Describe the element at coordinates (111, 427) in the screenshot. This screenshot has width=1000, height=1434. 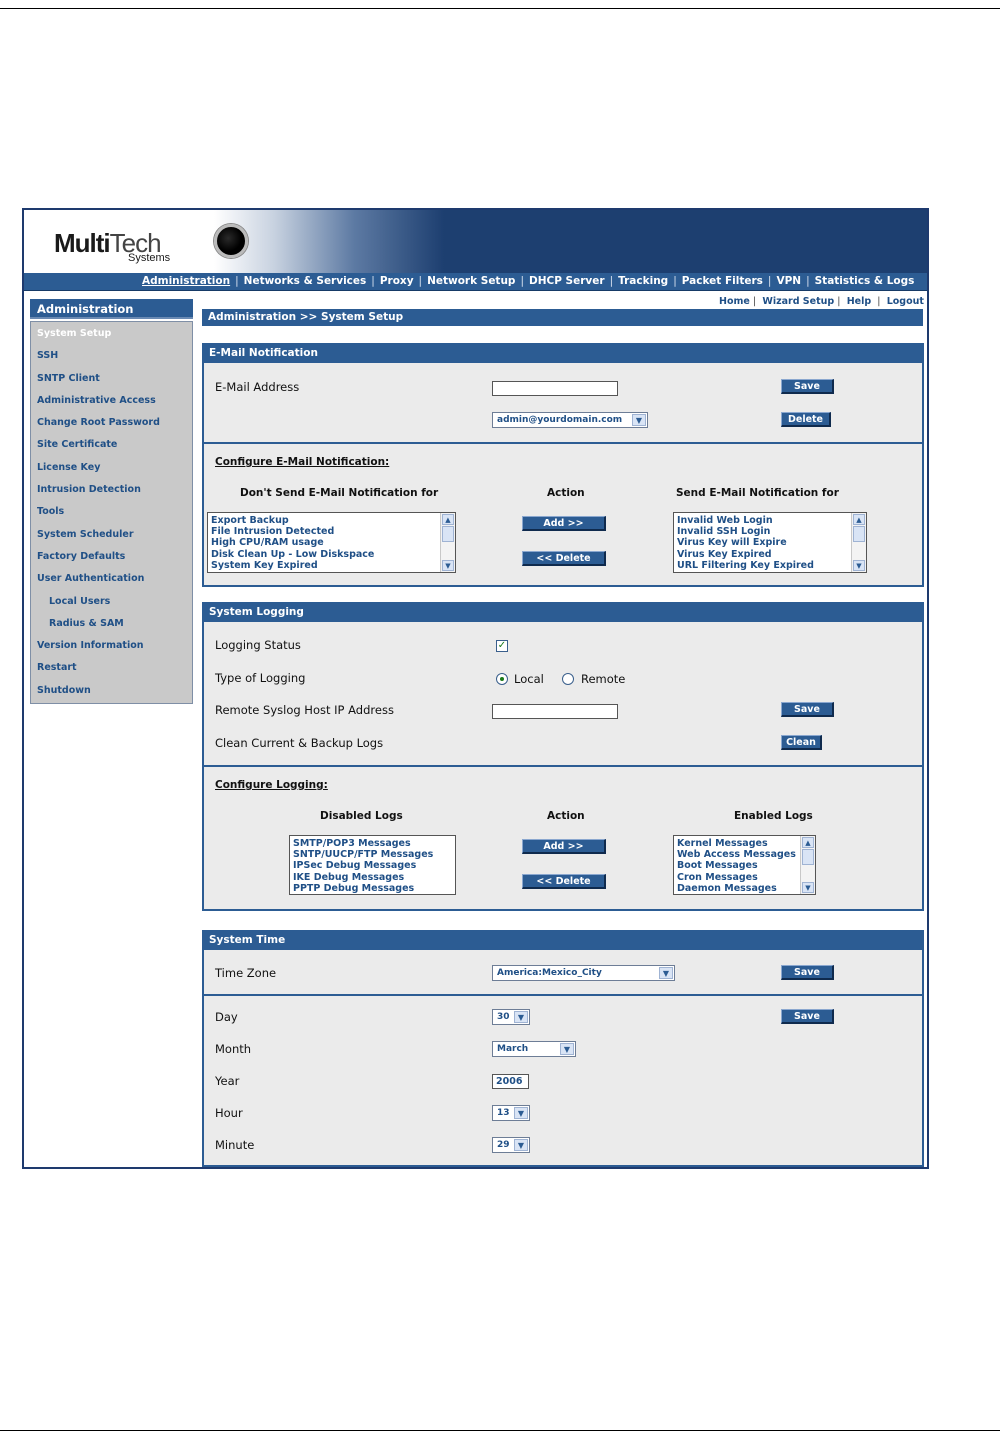
I see `sidebar-item-change-root-password: Change Root Password` at that location.